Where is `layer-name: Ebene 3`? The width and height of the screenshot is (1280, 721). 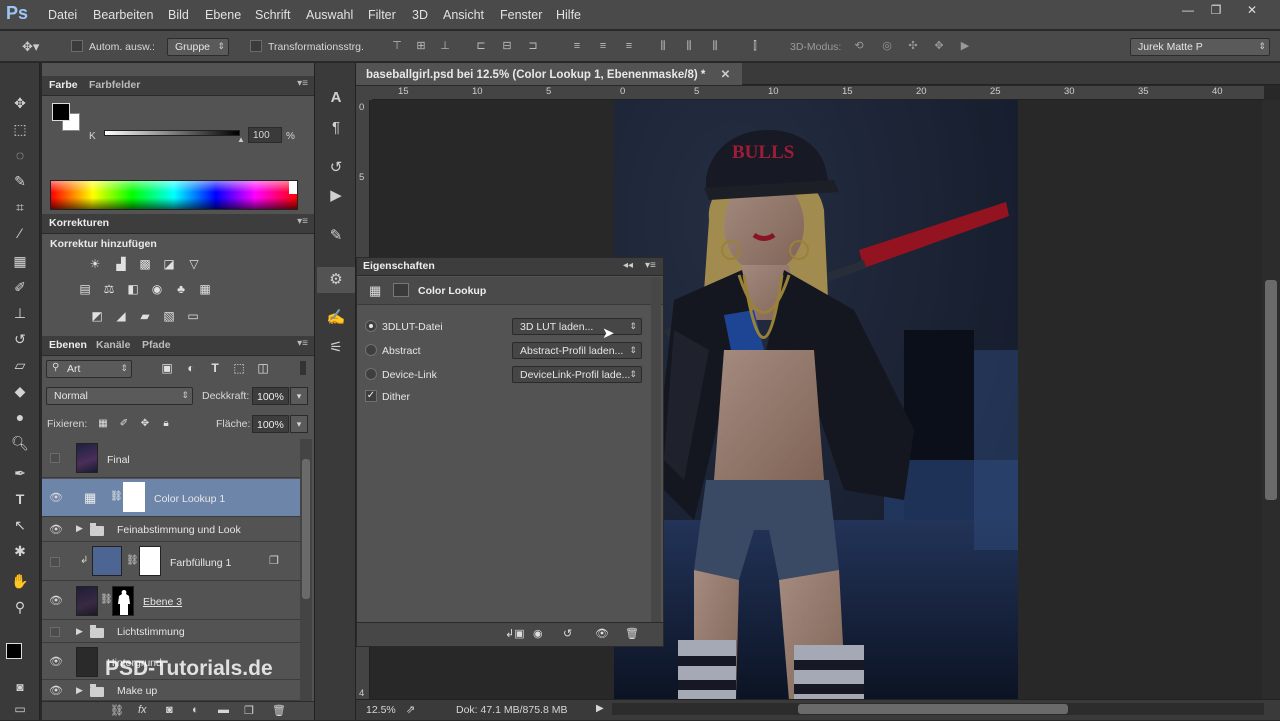 layer-name: Ebene 3 is located at coordinates (162, 602).